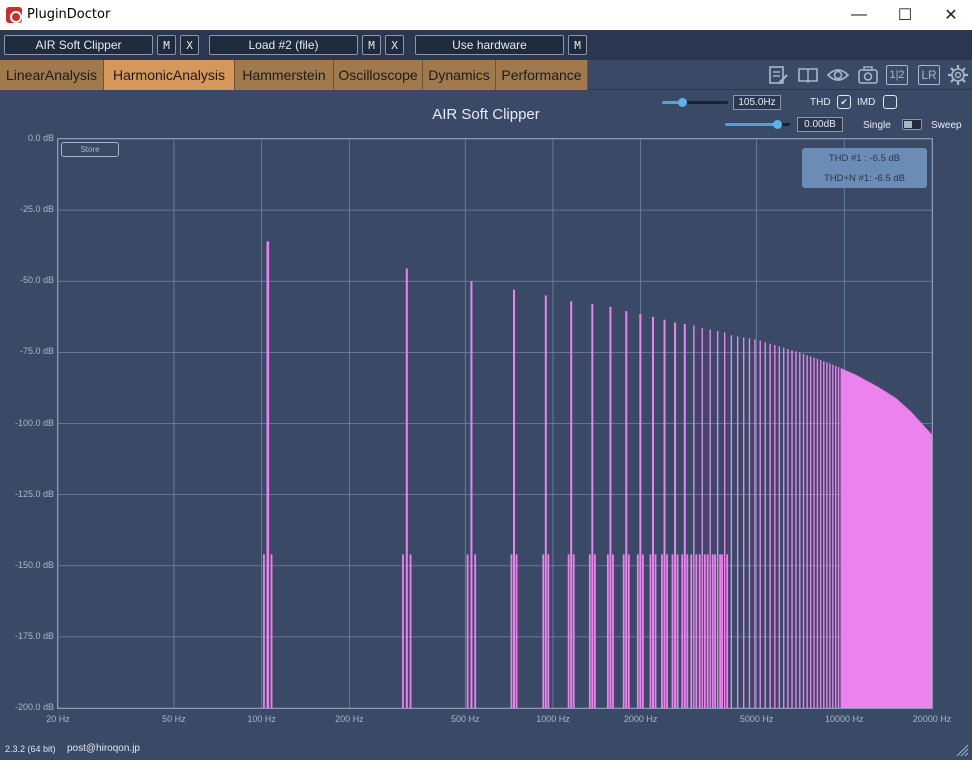 This screenshot has height=760, width=972. Describe the element at coordinates (189, 45) in the screenshot. I see `plugin-remove-button: X` at that location.